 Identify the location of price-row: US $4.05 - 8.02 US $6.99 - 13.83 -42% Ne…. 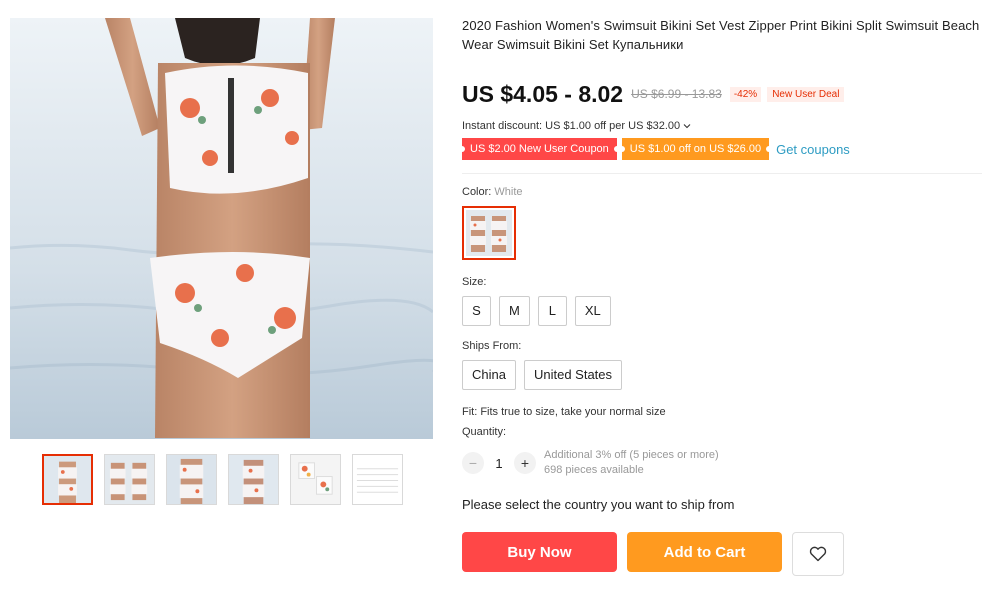
(724, 94).